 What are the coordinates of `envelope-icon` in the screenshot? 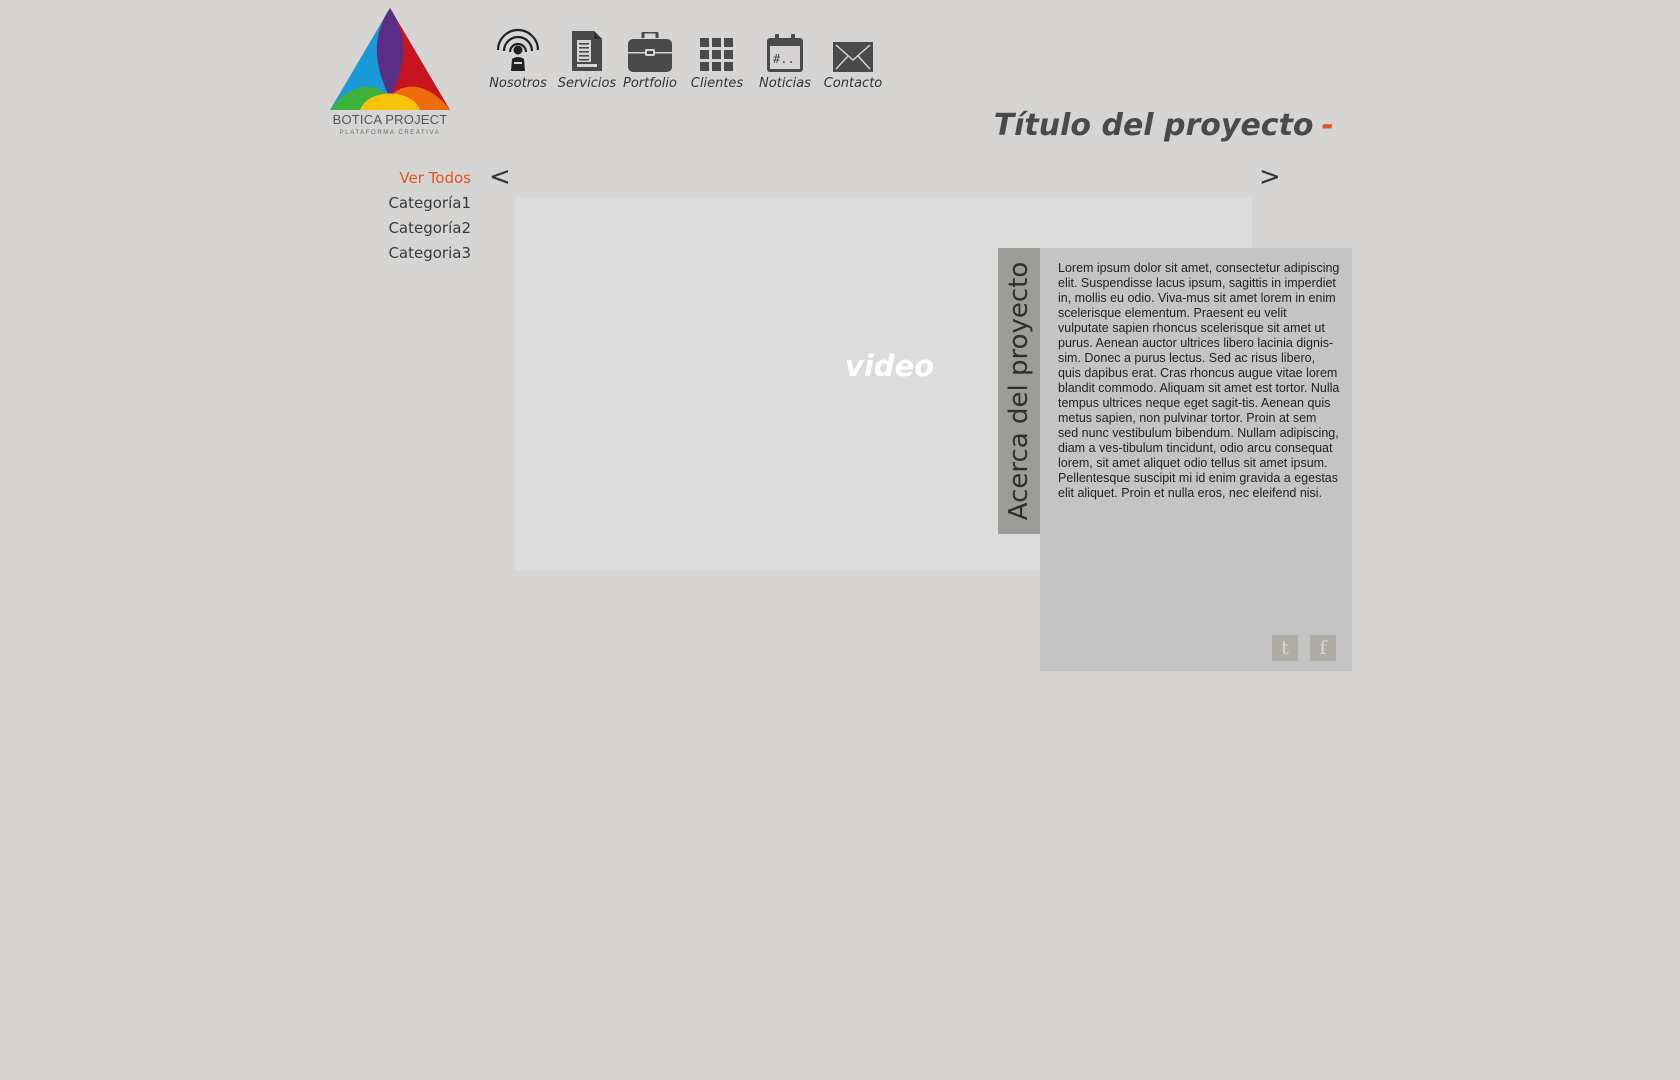 It's located at (853, 57).